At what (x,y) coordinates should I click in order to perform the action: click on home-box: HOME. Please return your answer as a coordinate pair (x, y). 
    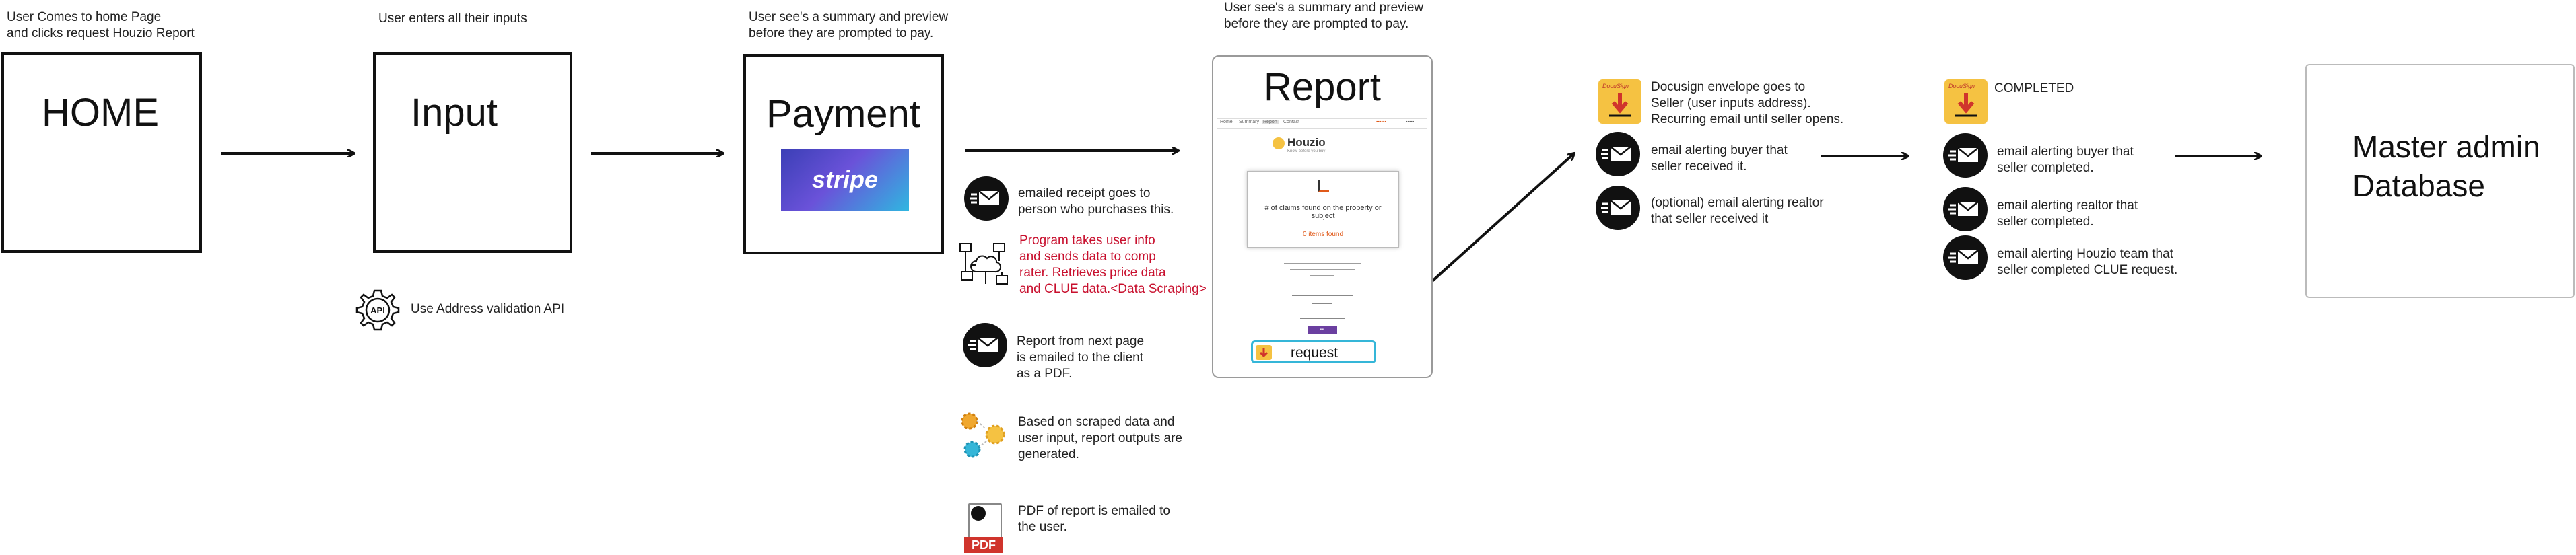
    Looking at the image, I should click on (101, 152).